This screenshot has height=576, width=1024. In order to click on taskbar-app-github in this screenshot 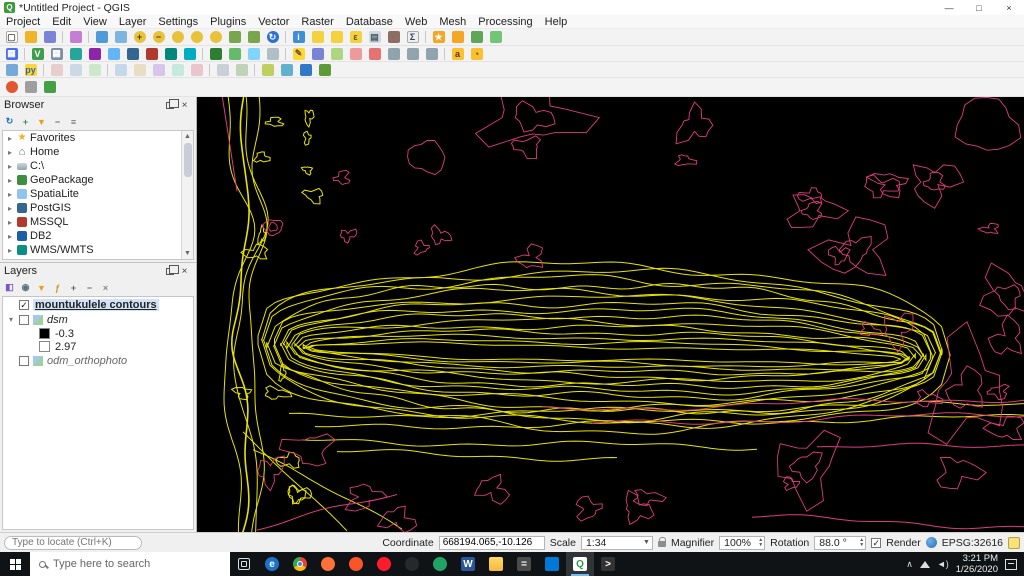, I will do `click(412, 564)`.